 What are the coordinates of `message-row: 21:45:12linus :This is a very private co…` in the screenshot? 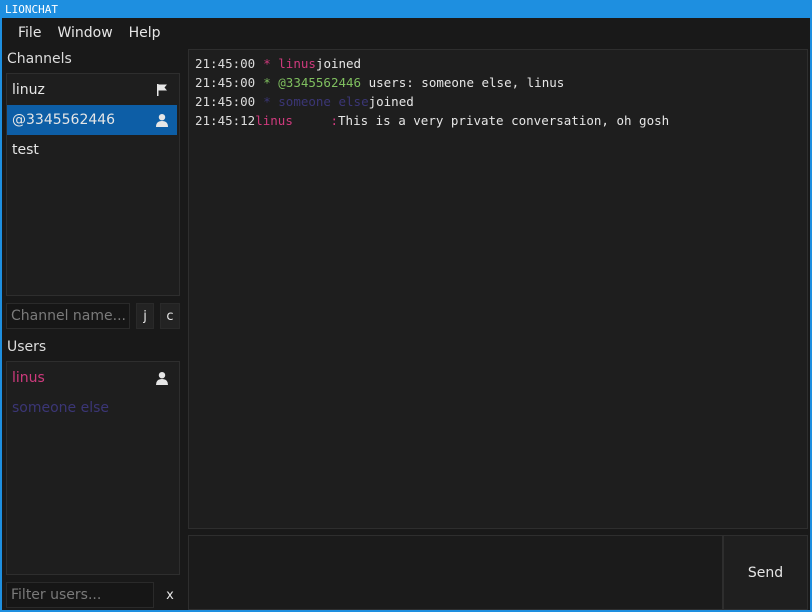 It's located at (432, 120).